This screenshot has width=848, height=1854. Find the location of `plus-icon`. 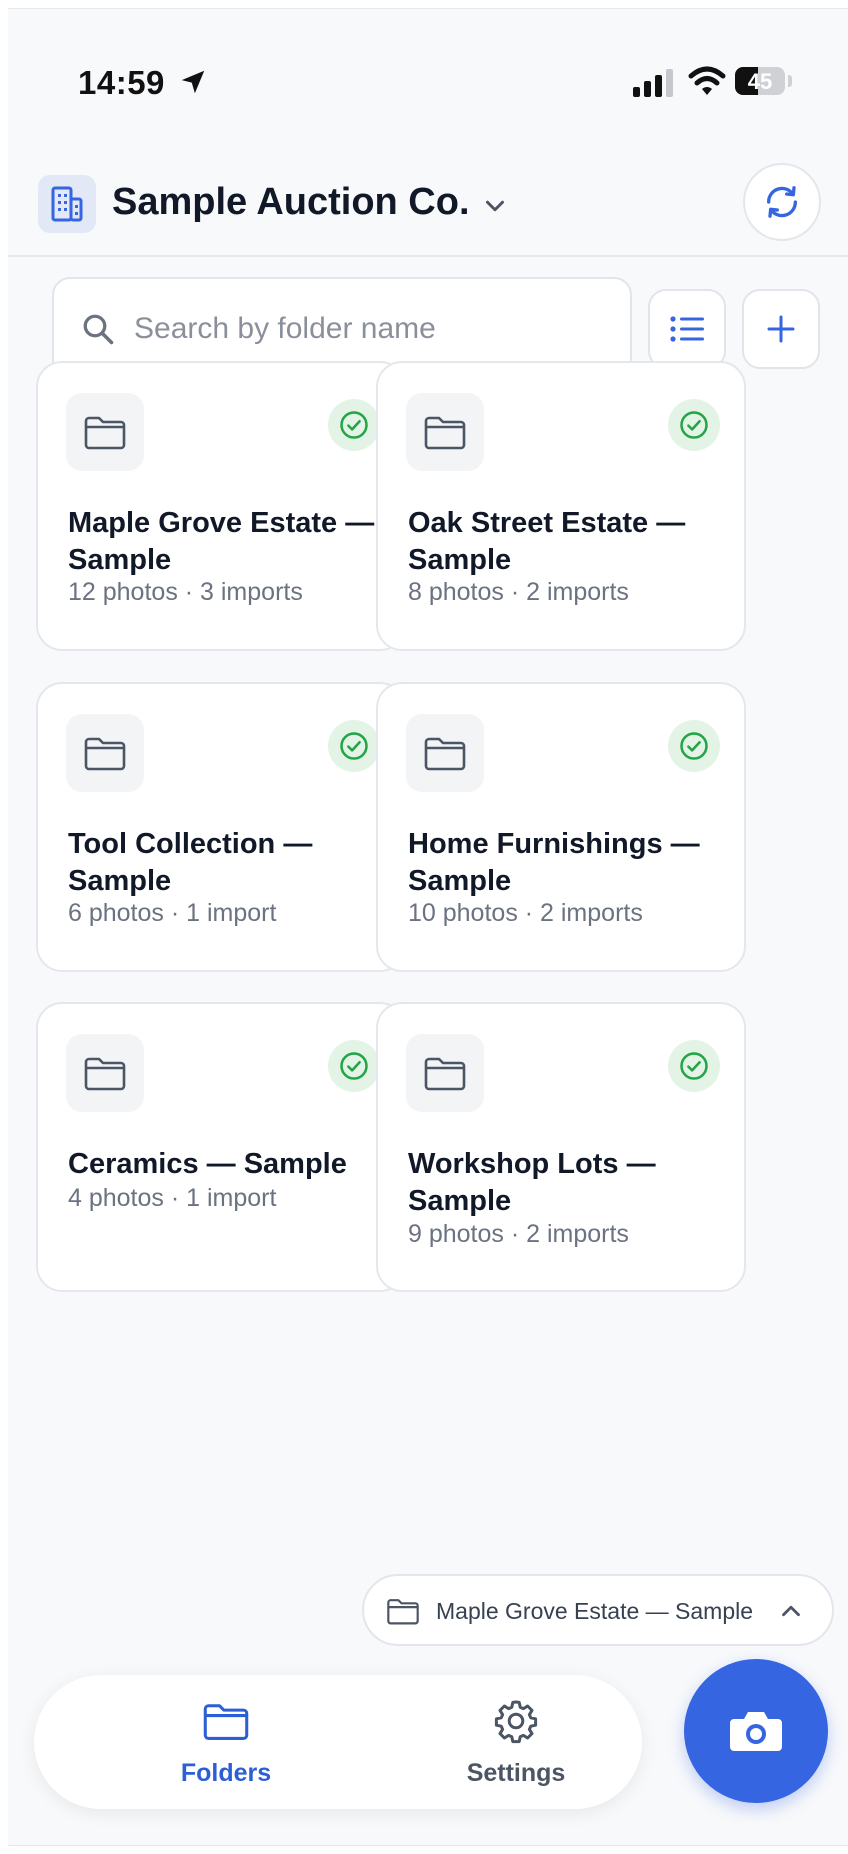

plus-icon is located at coordinates (781, 329).